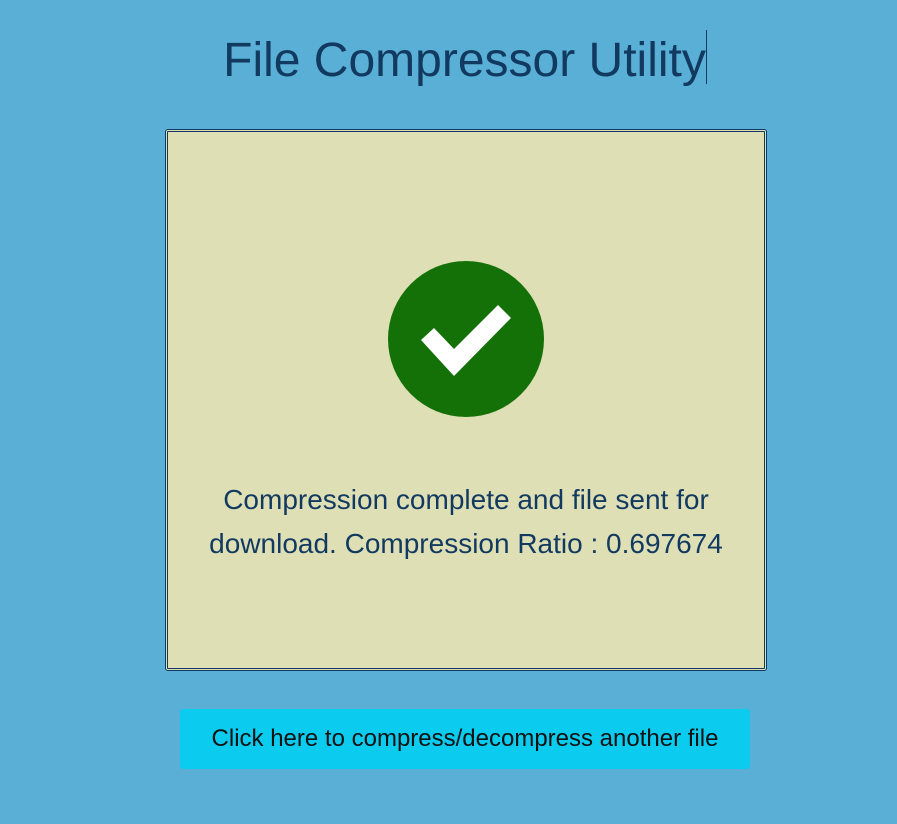 The height and width of the screenshot is (824, 897). What do you see at coordinates (706, 57) in the screenshot?
I see `text-cursor` at bounding box center [706, 57].